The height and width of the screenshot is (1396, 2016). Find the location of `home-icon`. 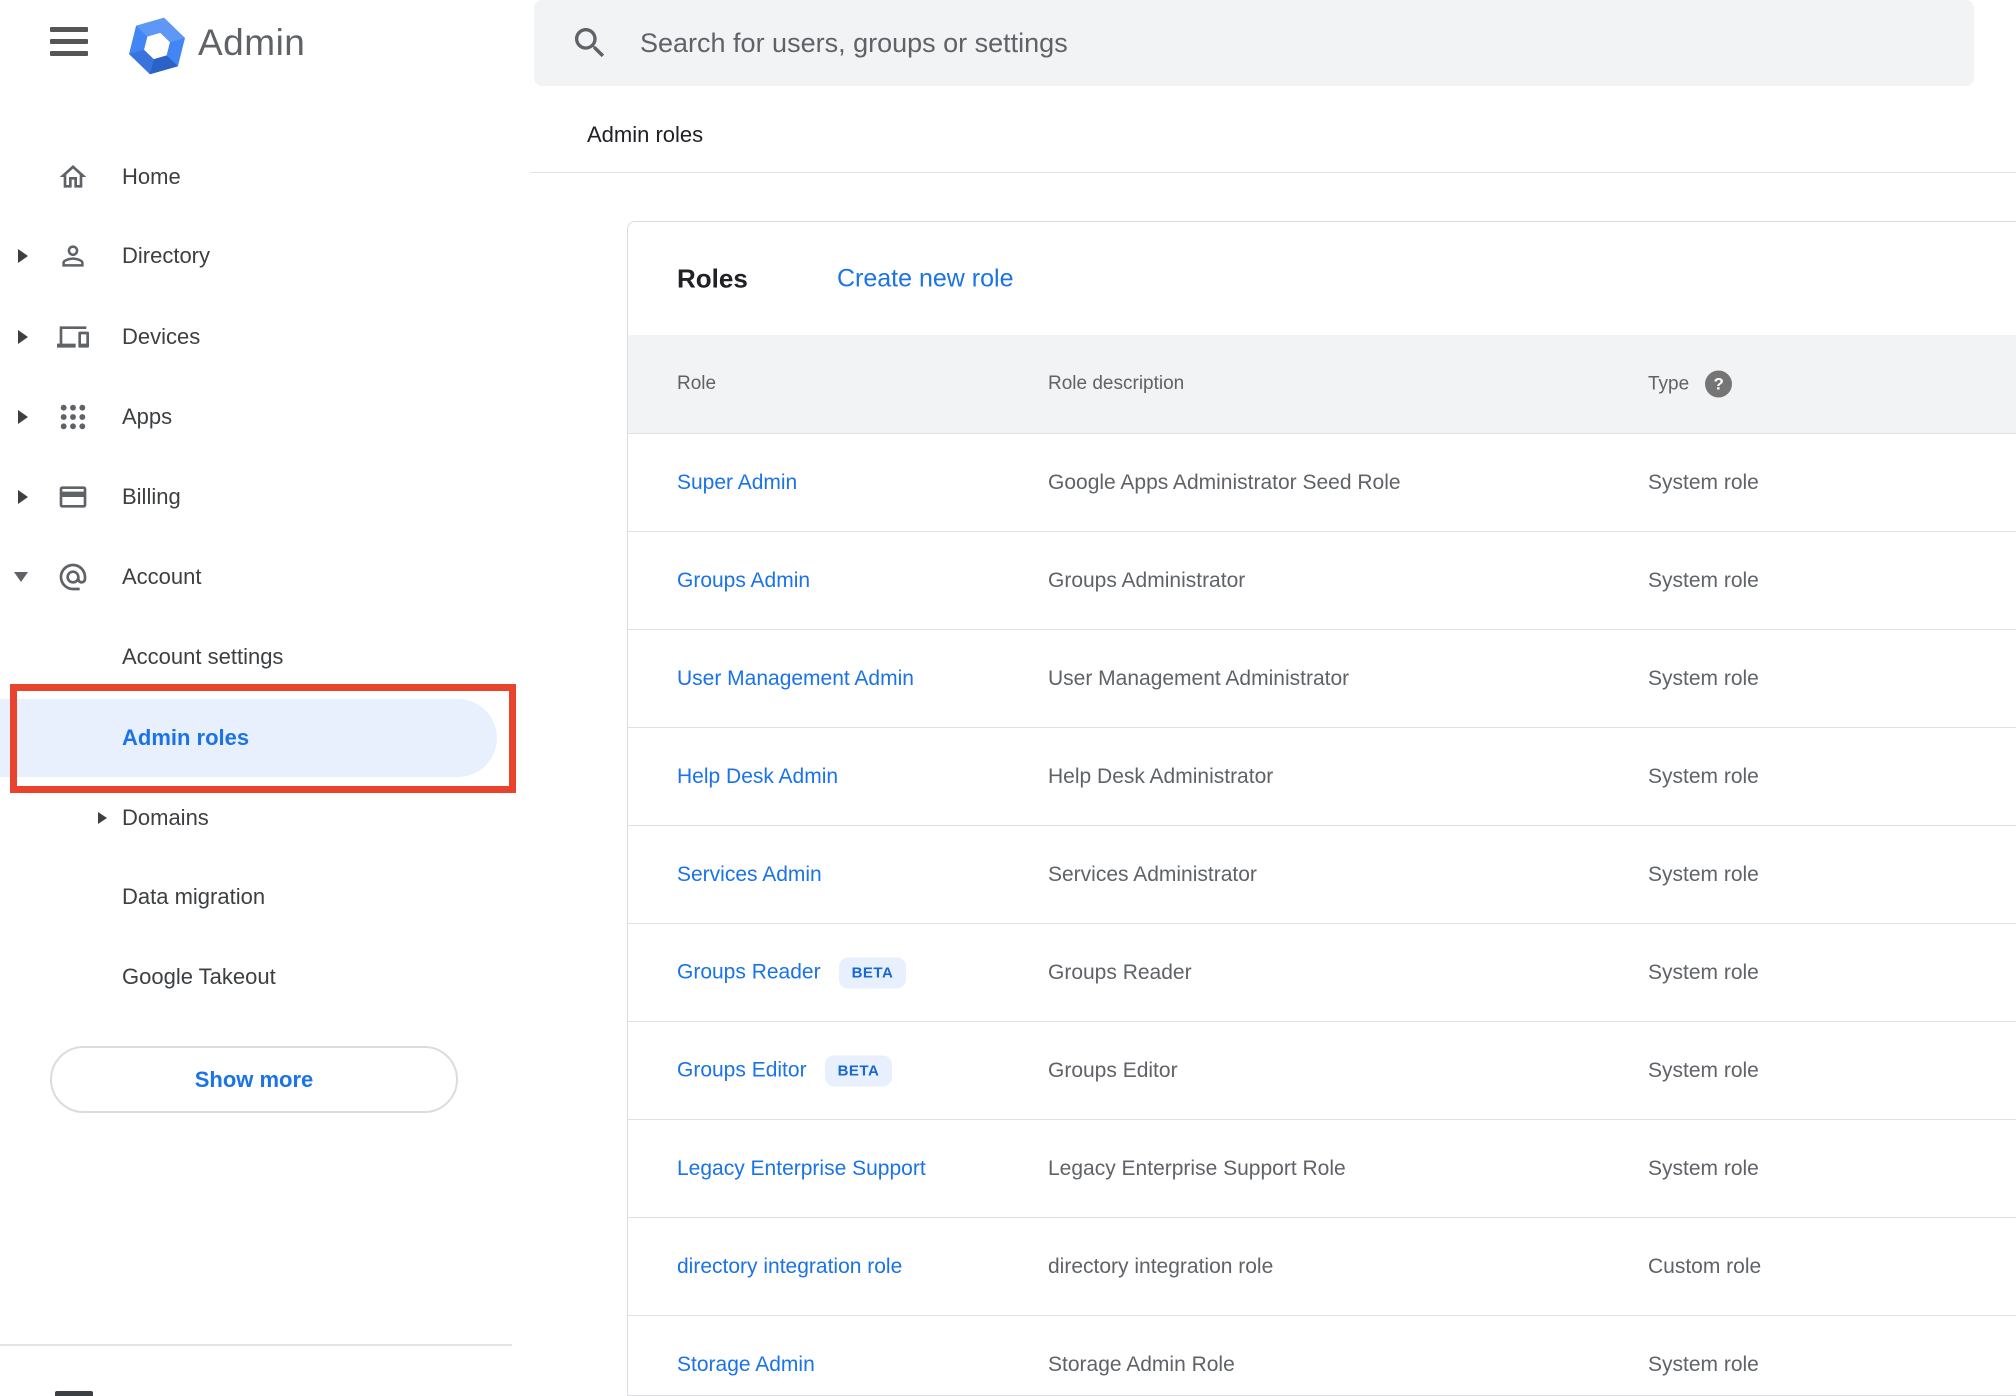

home-icon is located at coordinates (73, 177).